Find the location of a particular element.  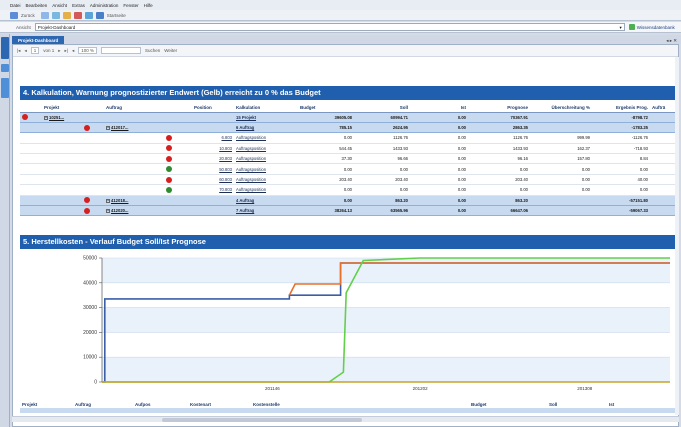

horizontal-scrollbar-thumb is located at coordinates (262, 420).